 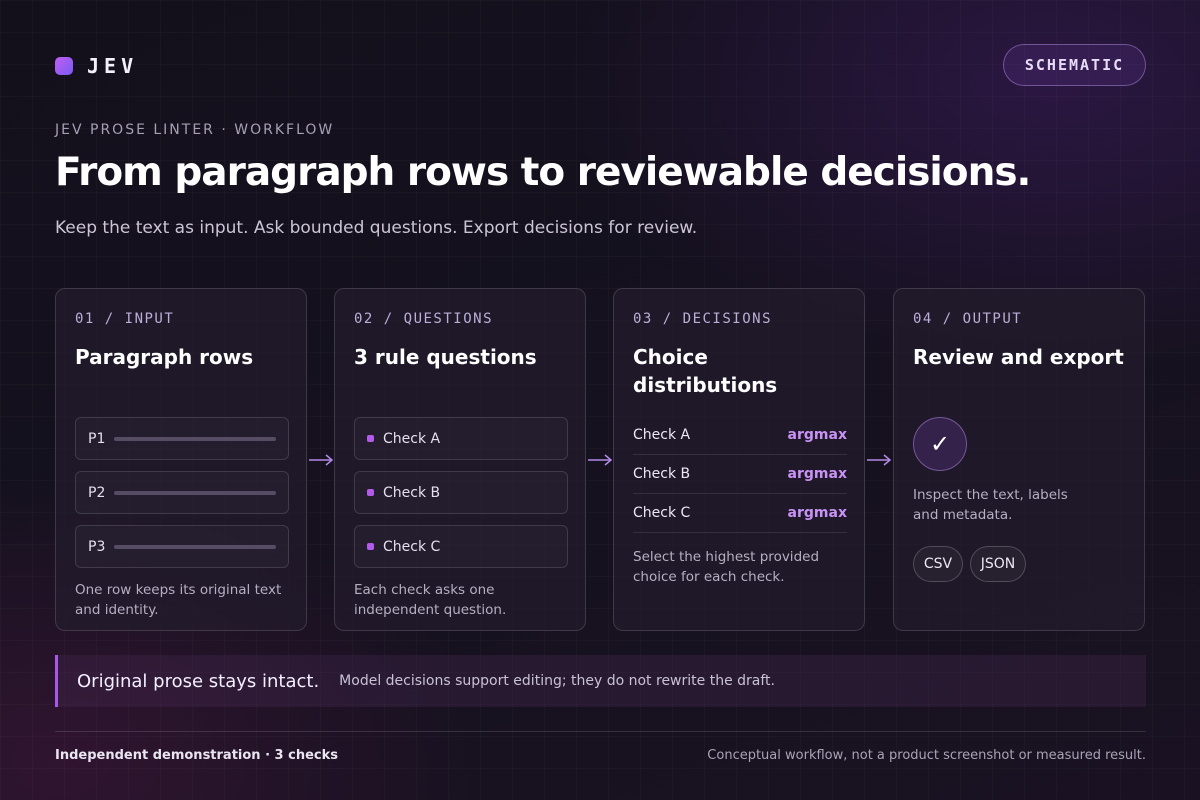 What do you see at coordinates (600, 731) in the screenshot?
I see `divider` at bounding box center [600, 731].